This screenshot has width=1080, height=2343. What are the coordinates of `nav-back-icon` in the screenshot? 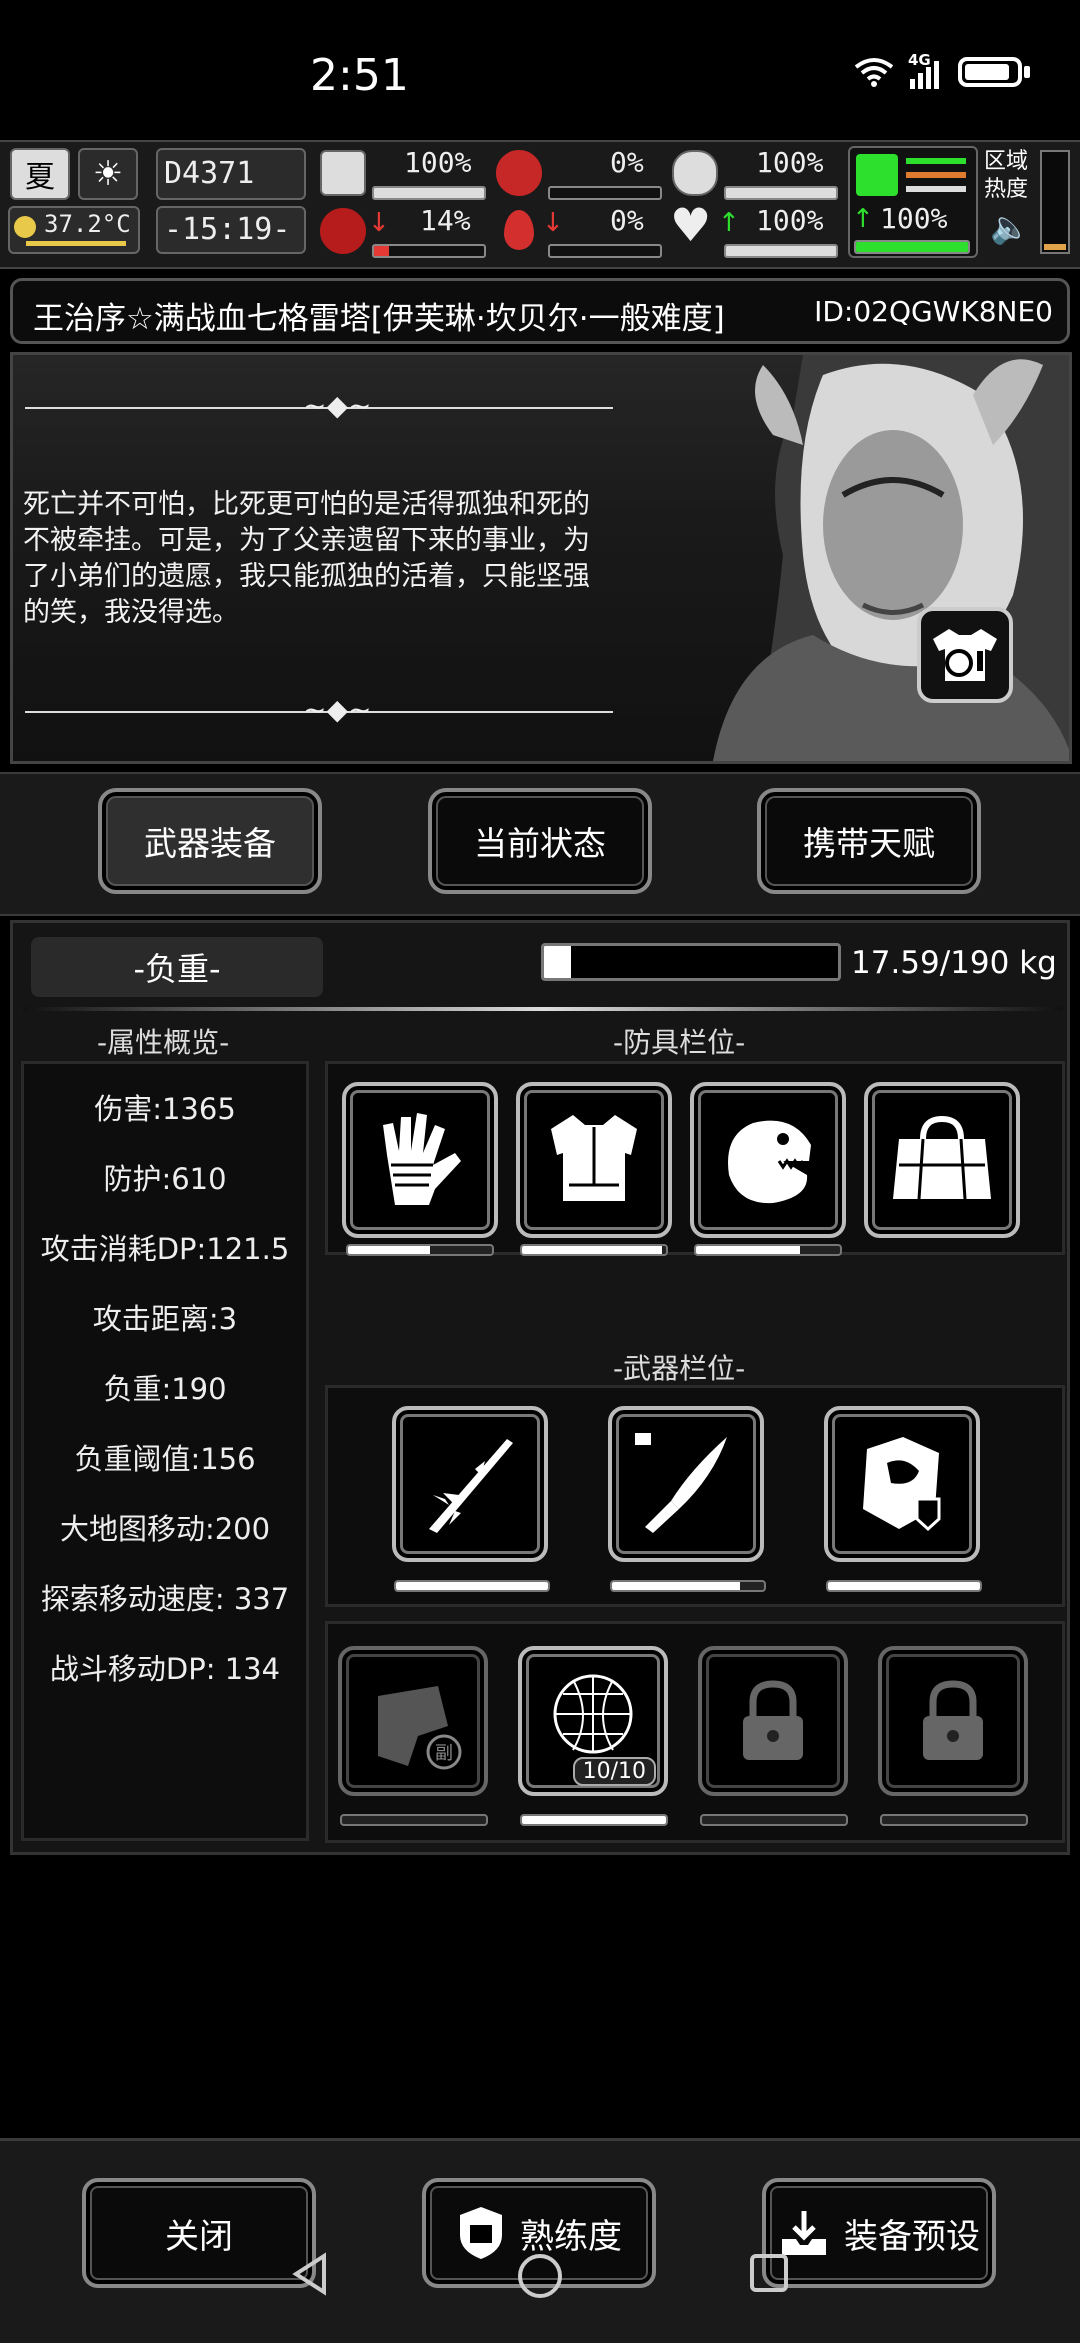 It's located at (310, 2274).